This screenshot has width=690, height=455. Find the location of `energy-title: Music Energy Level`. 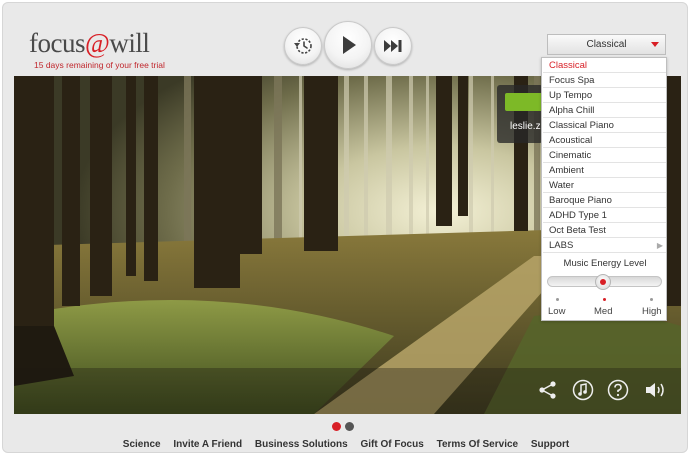

energy-title: Music Energy Level is located at coordinates (605, 263).